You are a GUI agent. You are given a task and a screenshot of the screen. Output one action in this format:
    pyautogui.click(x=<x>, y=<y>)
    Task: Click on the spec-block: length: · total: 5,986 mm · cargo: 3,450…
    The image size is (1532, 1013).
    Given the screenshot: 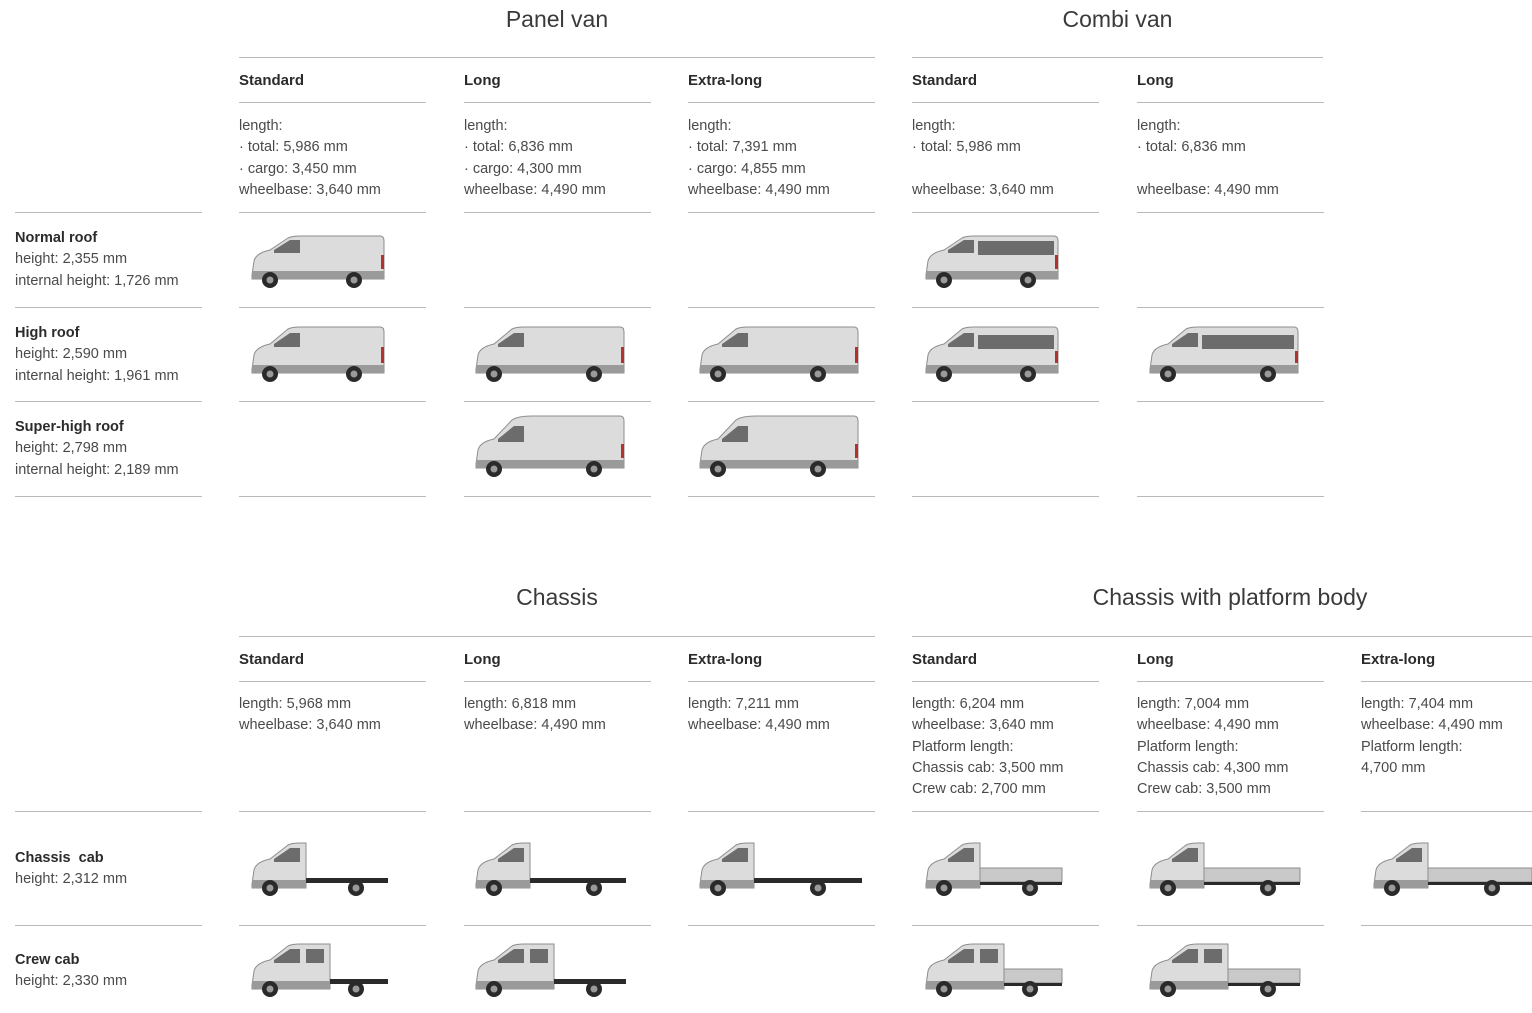 What is the action you would take?
    pyautogui.click(x=310, y=158)
    